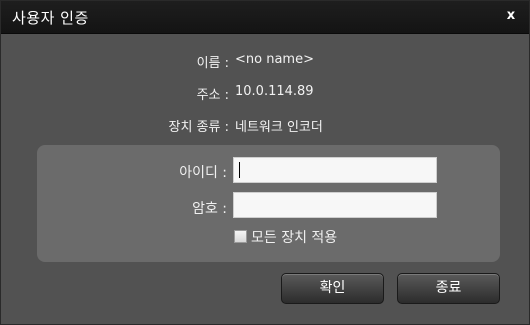 This screenshot has width=530, height=325. I want to click on device-type-row: 장치 종류 : 네트워크 인코더, so click(265, 126).